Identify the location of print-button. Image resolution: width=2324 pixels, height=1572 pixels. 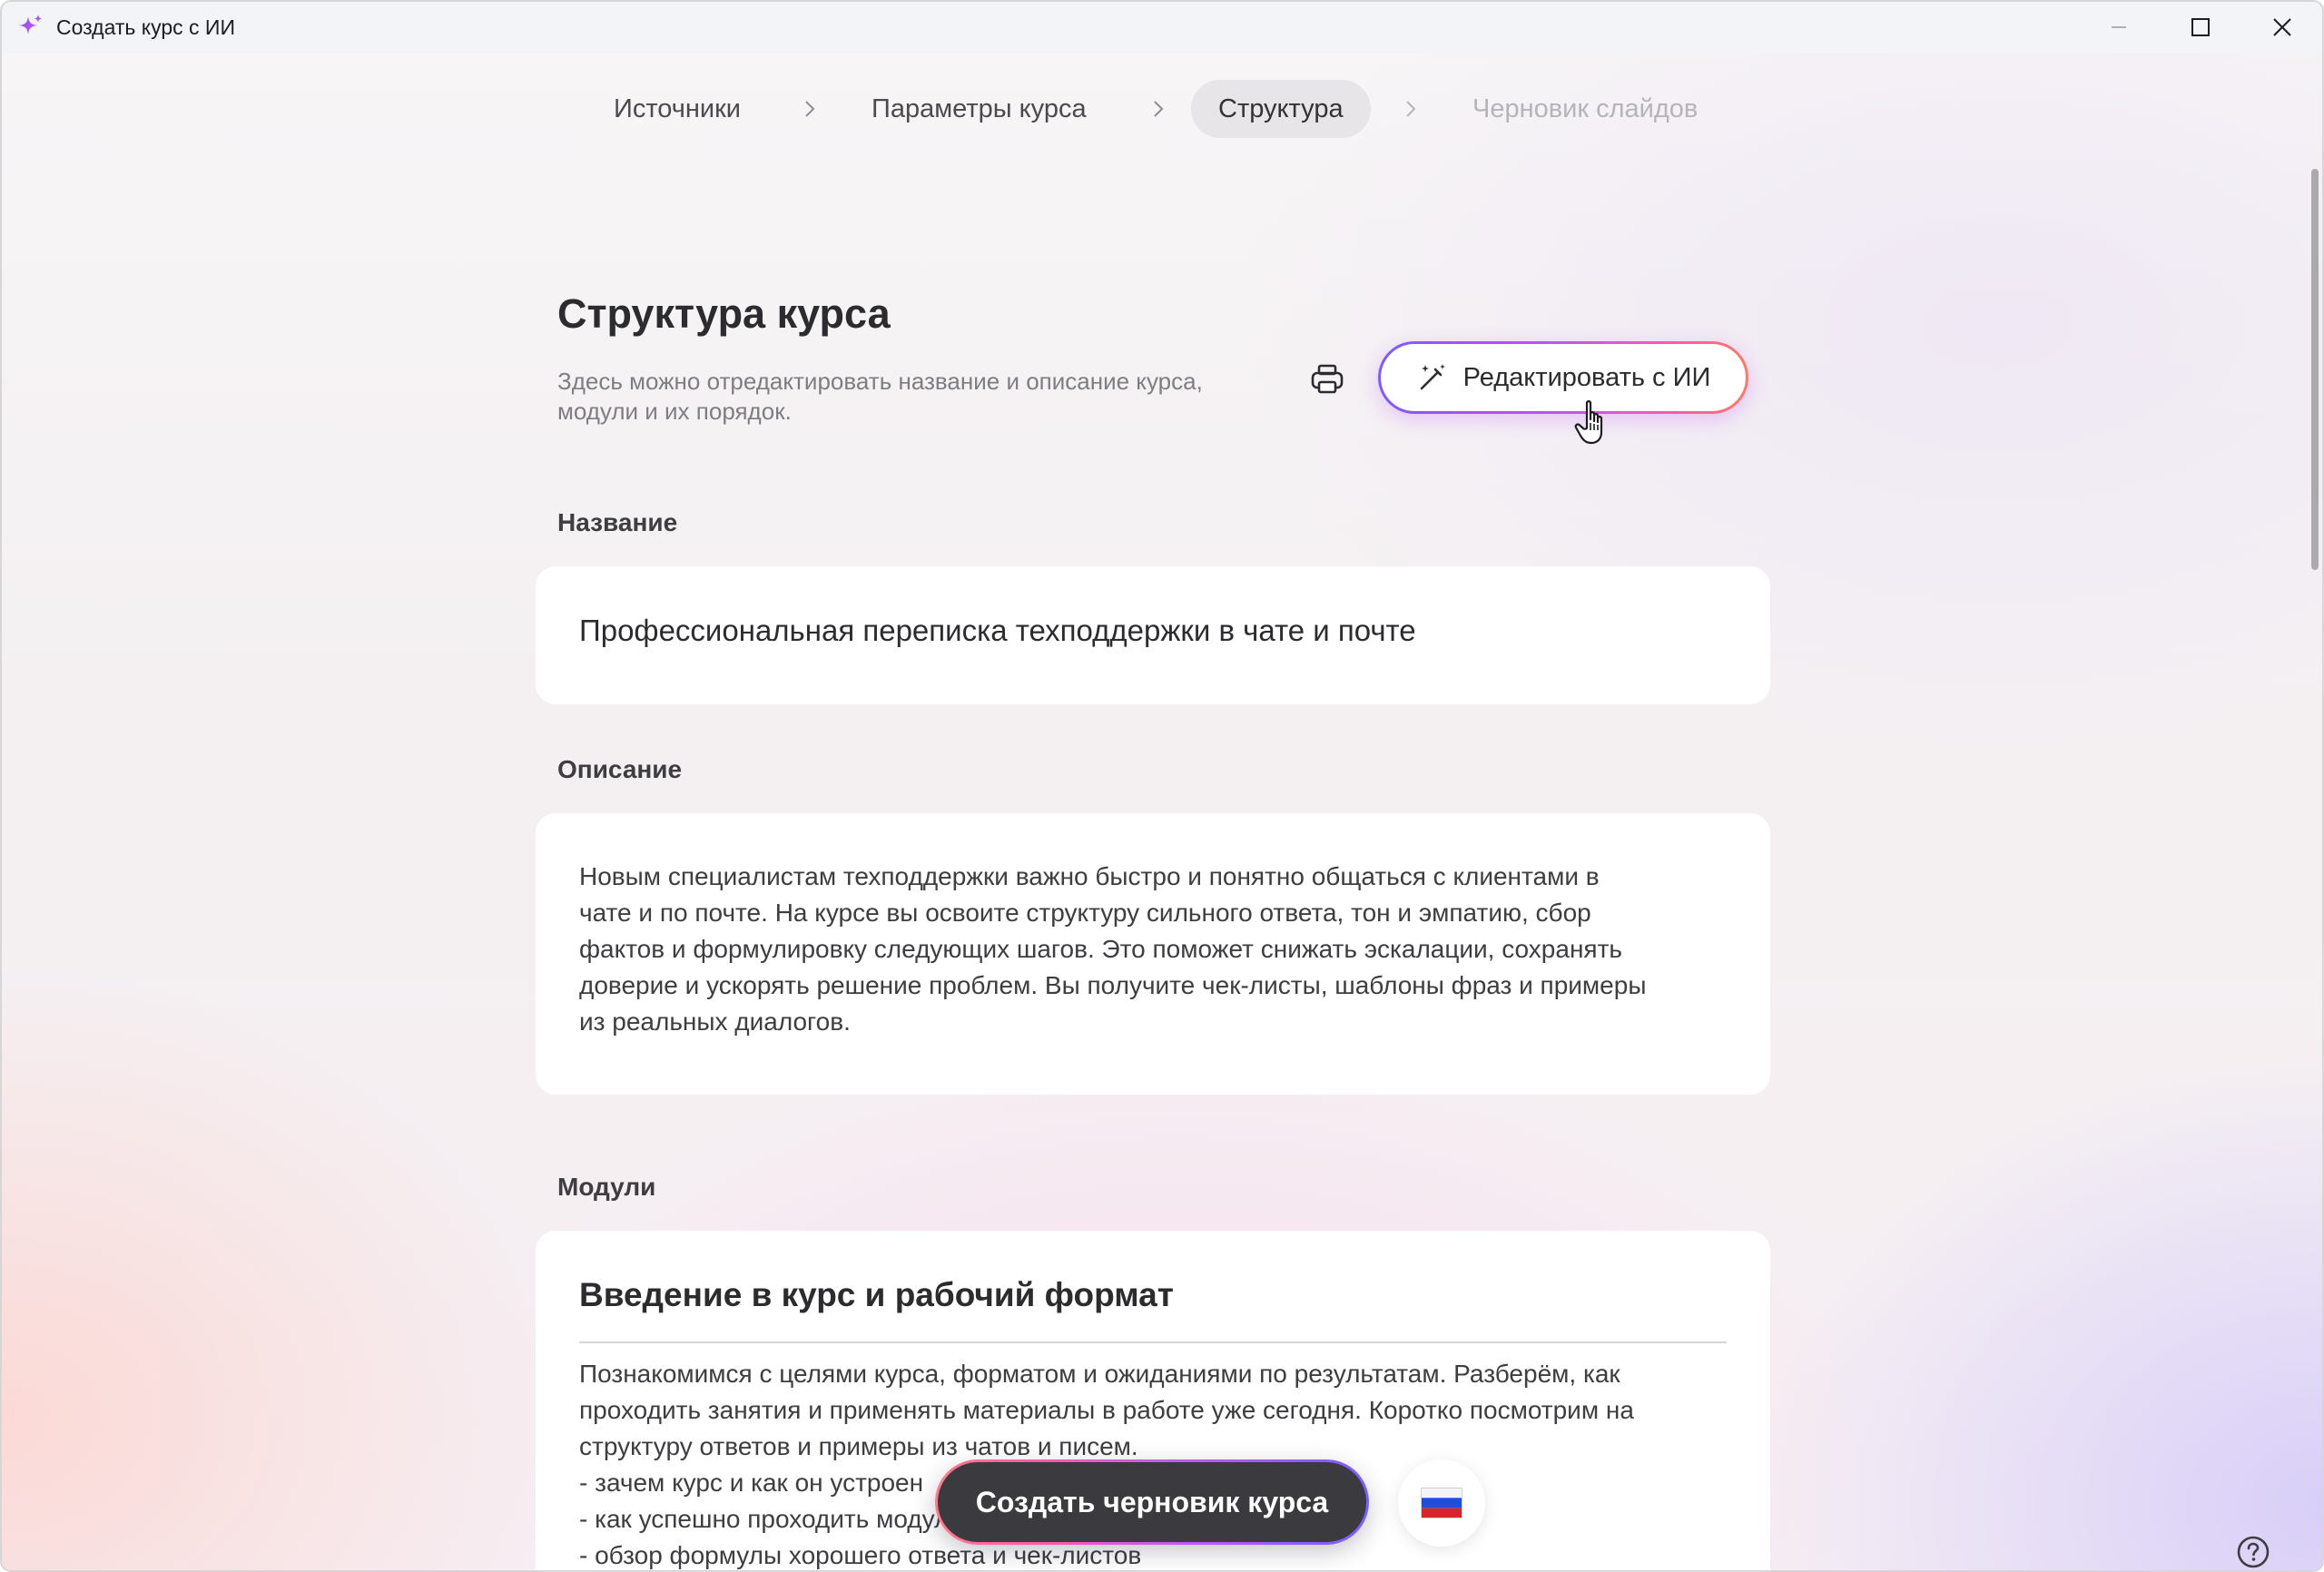
(1327, 379).